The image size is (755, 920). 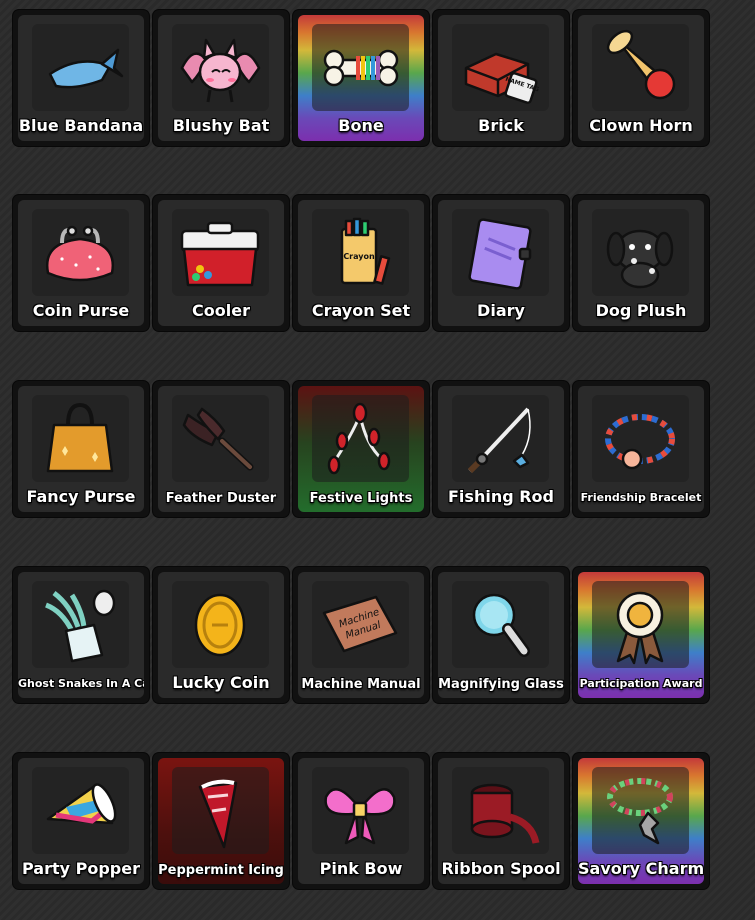 I want to click on svg-text: Crayon, so click(x=359, y=256).